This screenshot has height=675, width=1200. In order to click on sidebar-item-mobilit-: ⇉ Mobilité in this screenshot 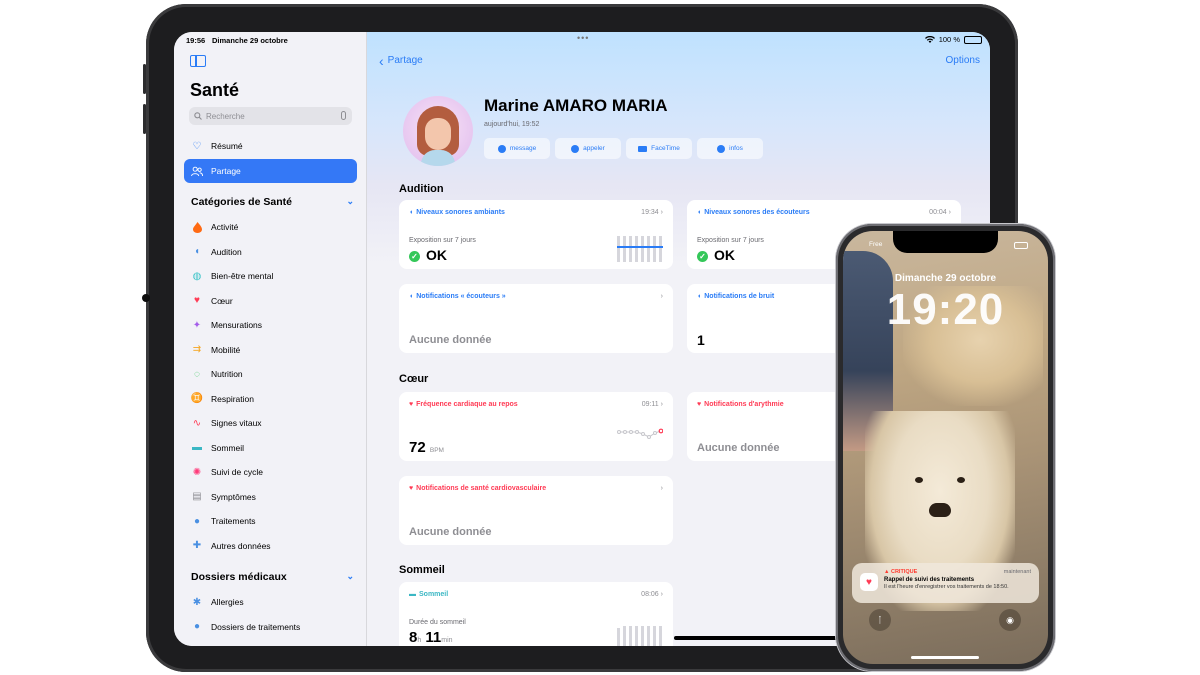, I will do `click(270, 350)`.